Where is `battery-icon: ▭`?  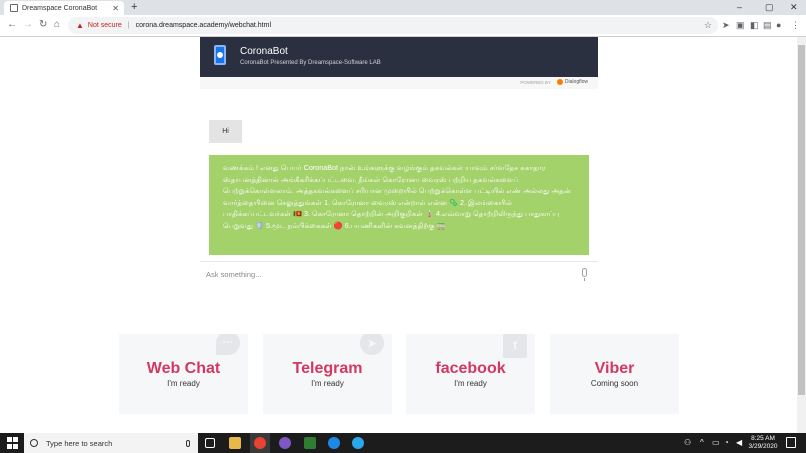
battery-icon: ▭ is located at coordinates (716, 443).